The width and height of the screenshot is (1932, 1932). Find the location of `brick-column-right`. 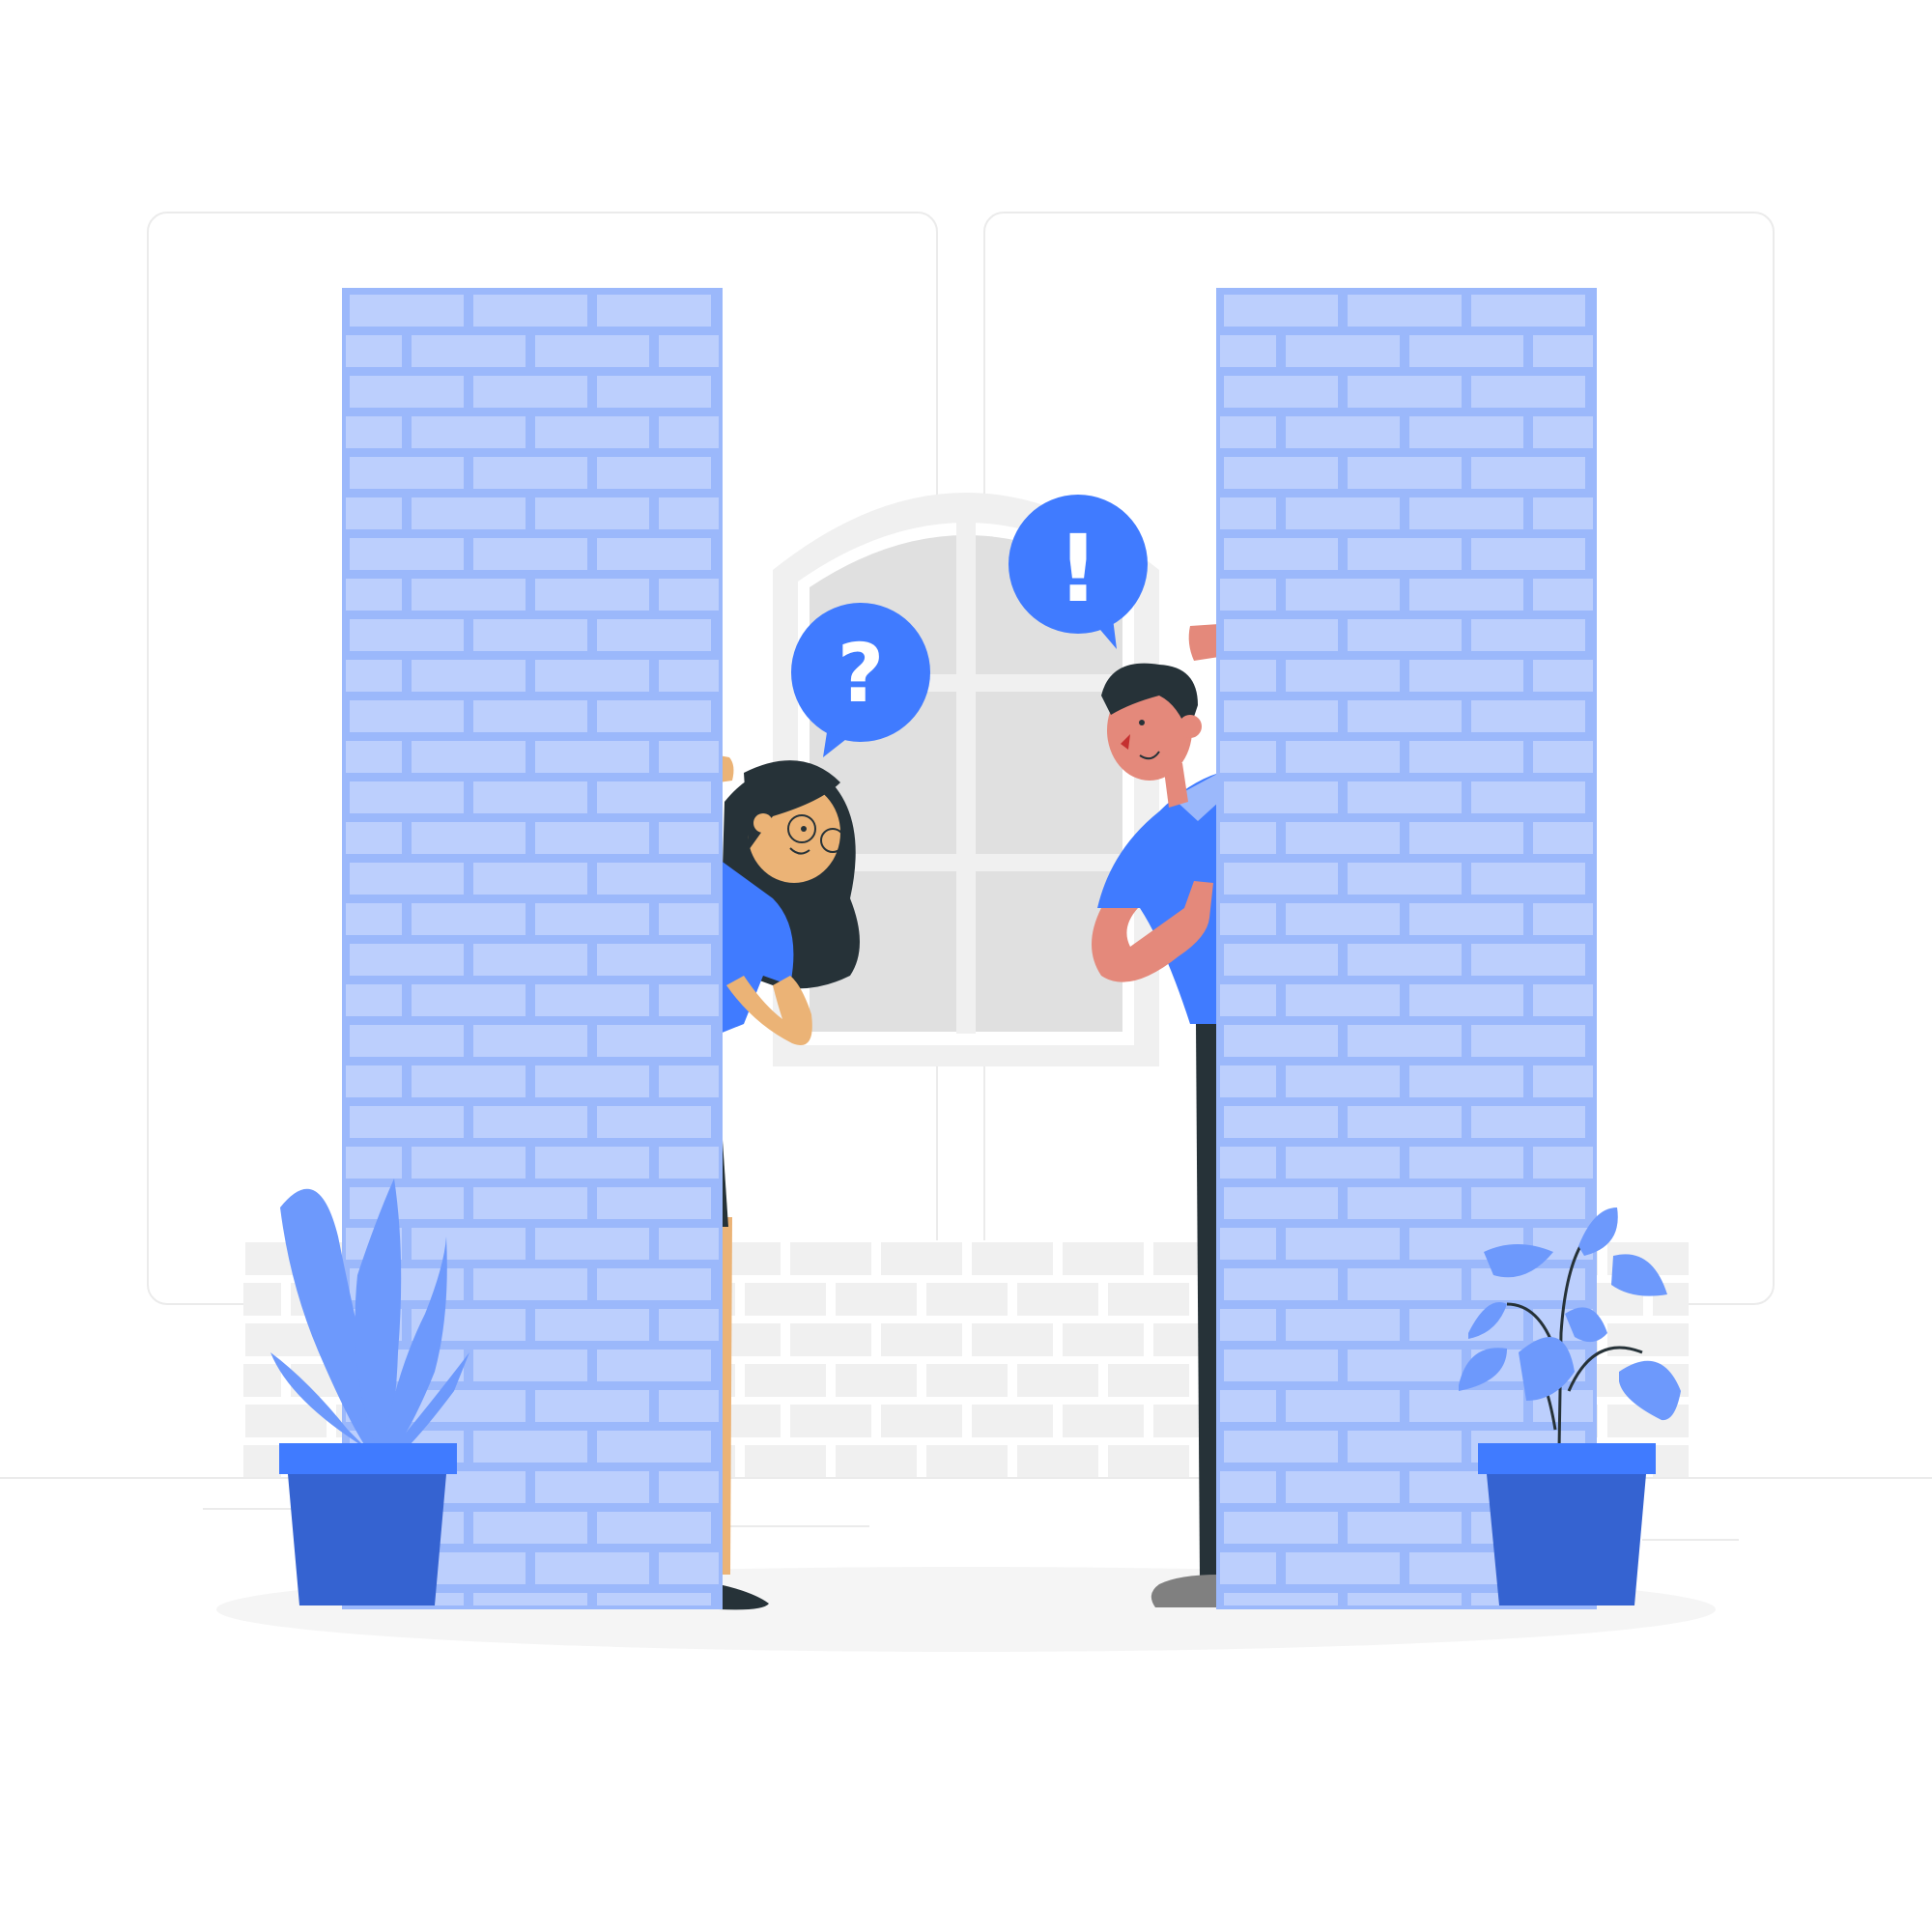

brick-column-right is located at coordinates (1406, 948).